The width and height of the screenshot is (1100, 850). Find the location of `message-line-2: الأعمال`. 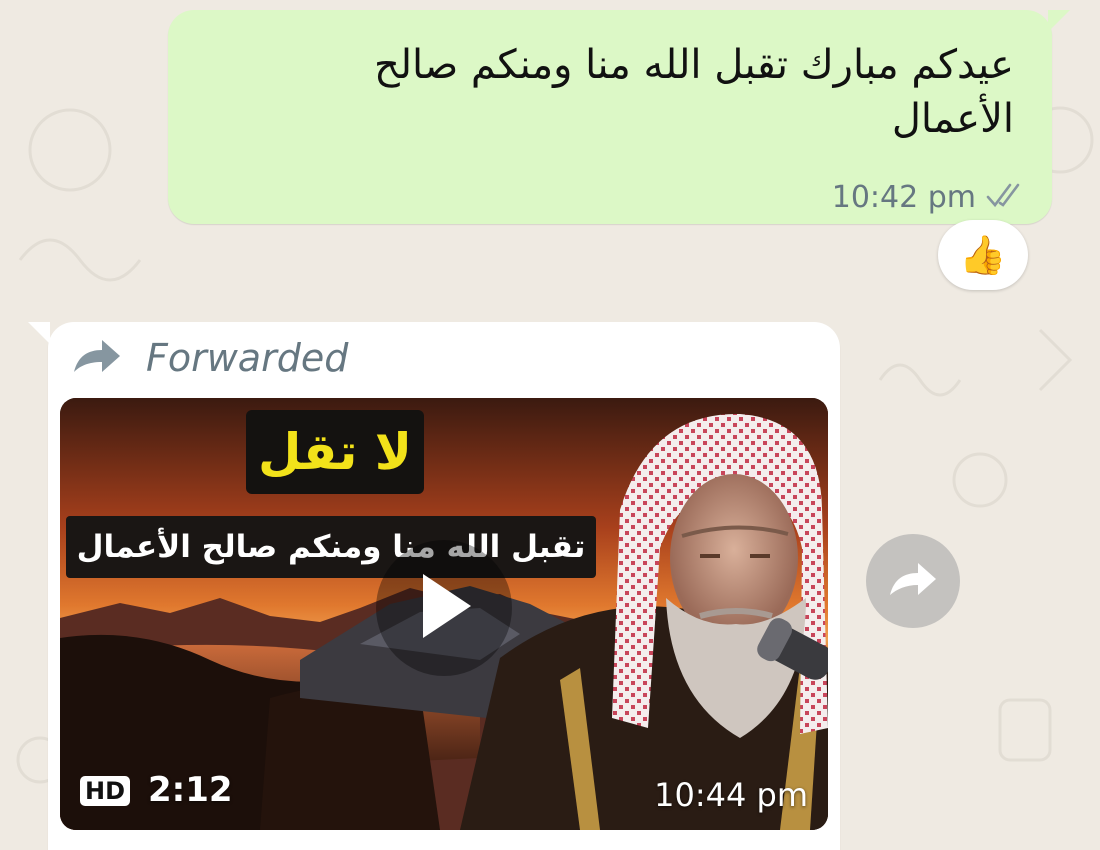

message-line-2: الأعمال is located at coordinates (952, 119).